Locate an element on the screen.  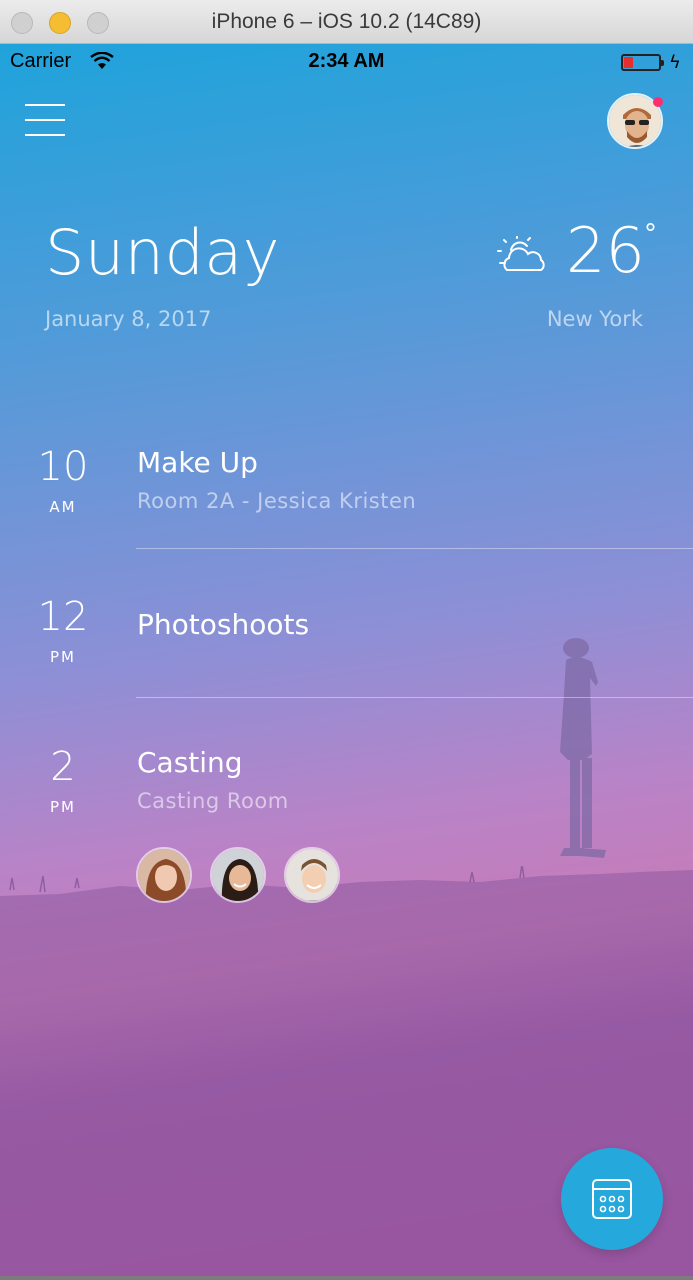
battery-level is located at coordinates (628, 62).